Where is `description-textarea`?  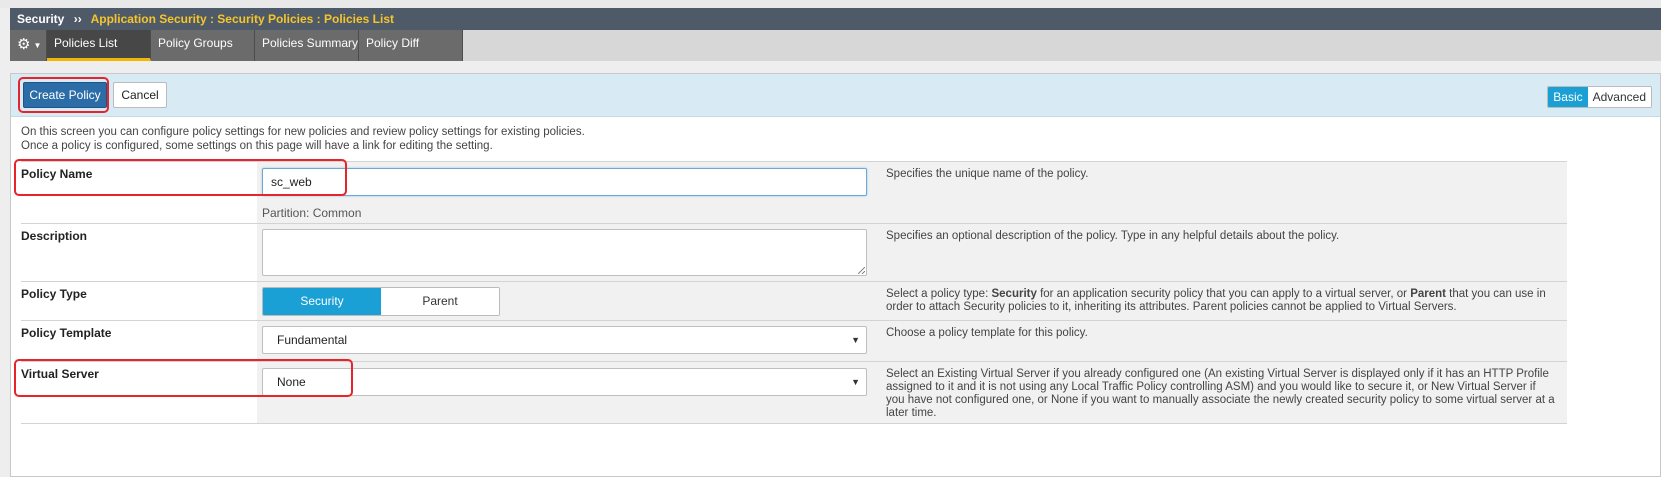 description-textarea is located at coordinates (564, 252).